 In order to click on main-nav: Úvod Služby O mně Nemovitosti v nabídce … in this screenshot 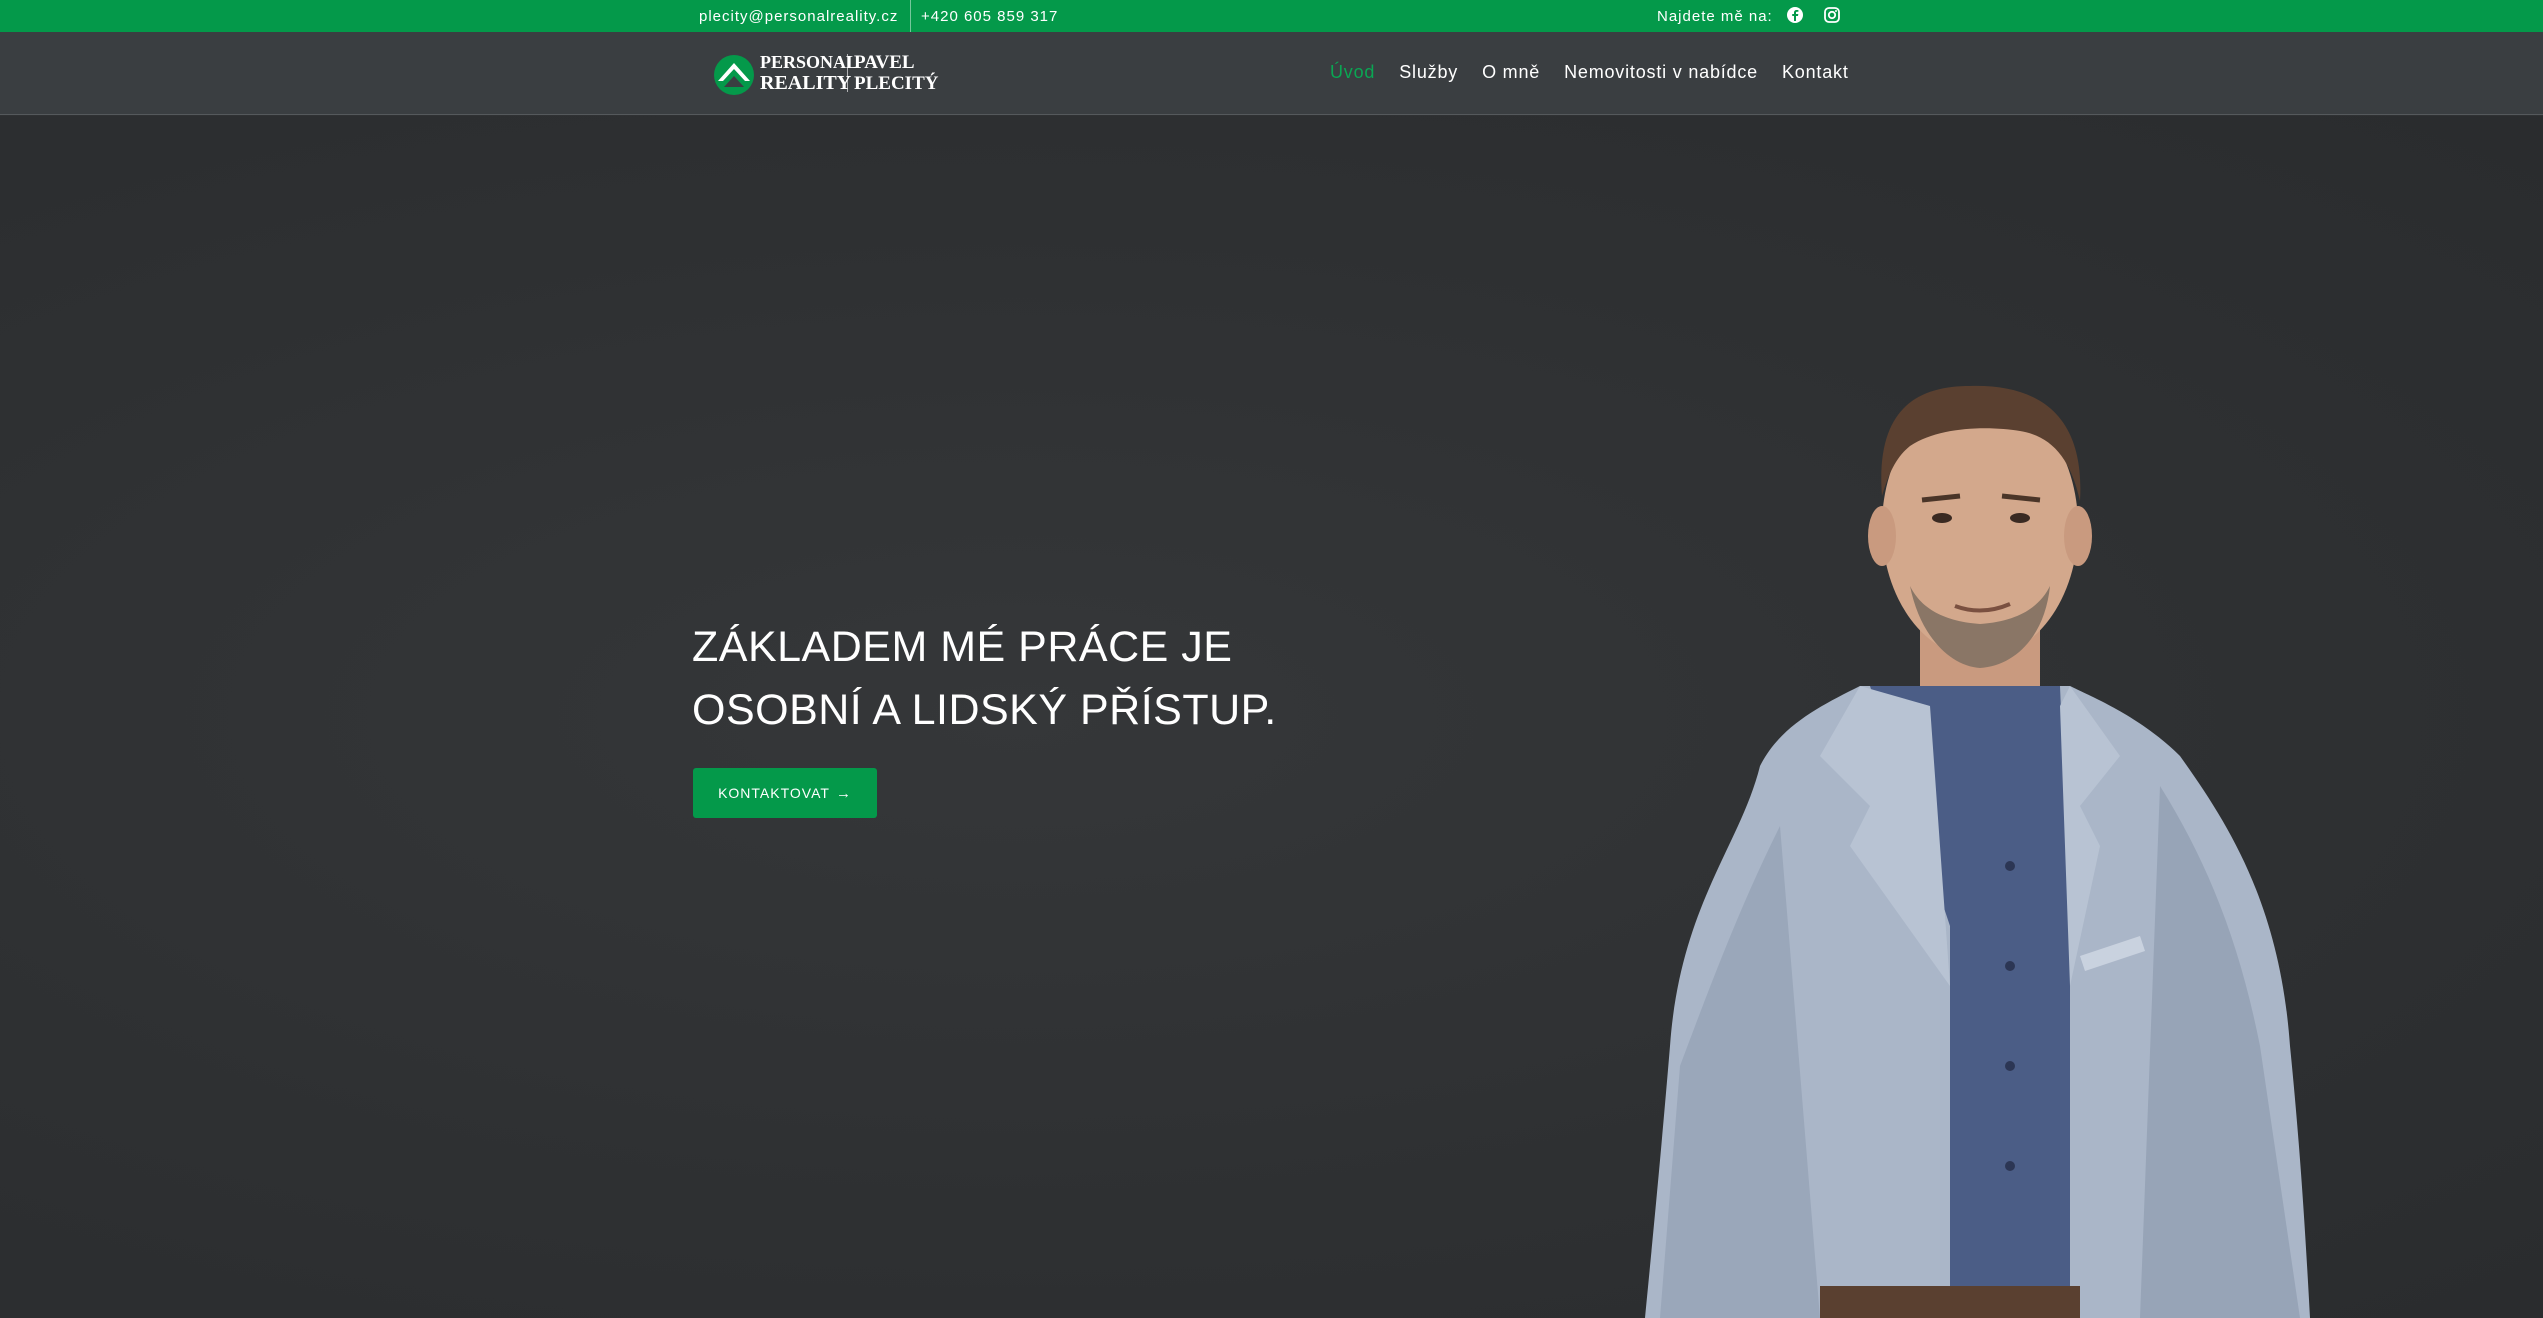, I will do `click(1601, 72)`.